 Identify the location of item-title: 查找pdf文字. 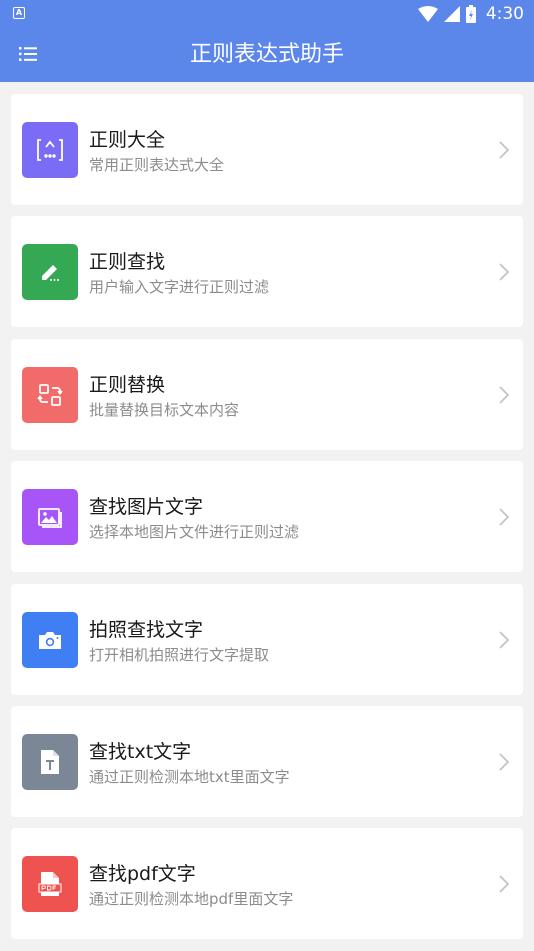
(142, 874).